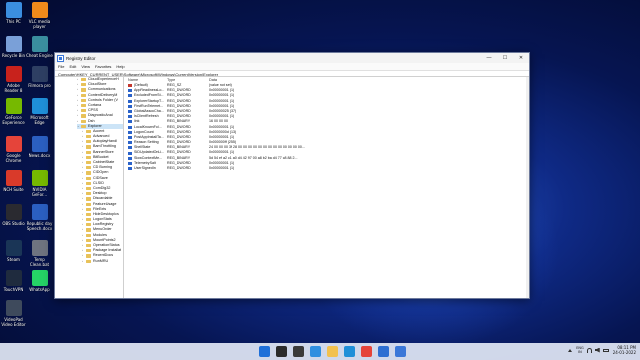 The width and height of the screenshot is (640, 360). Describe the element at coordinates (145, 168) in the screenshot. I see `value-name: UserSignedIn` at that location.